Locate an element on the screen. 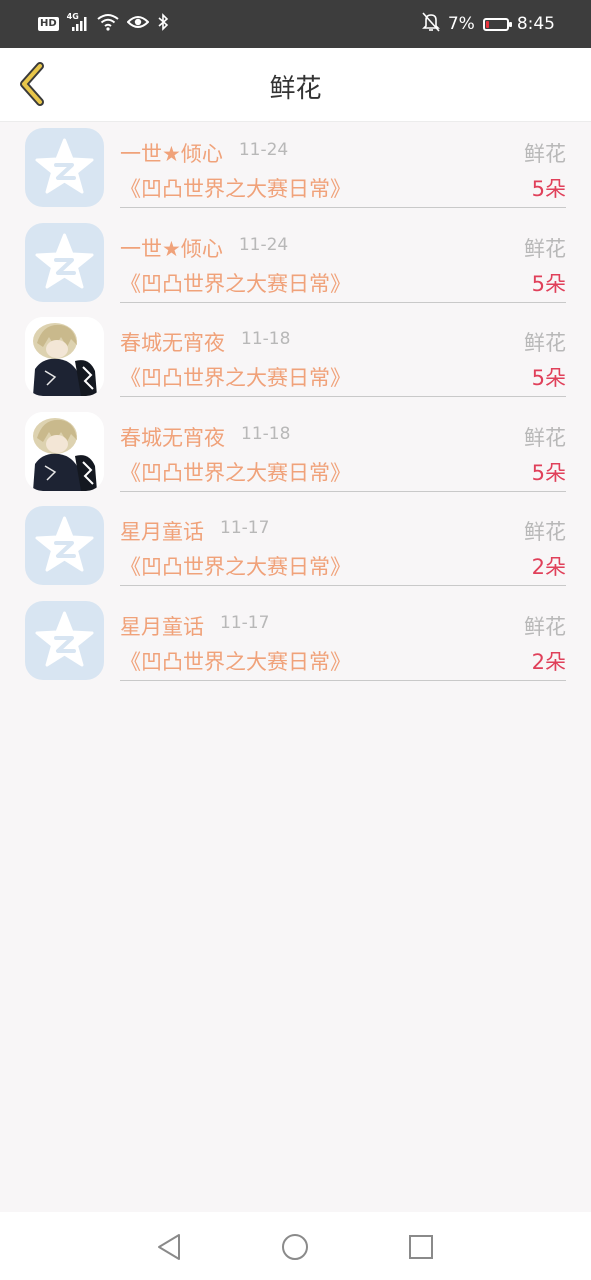  nav-home-button is located at coordinates (295, 1247).